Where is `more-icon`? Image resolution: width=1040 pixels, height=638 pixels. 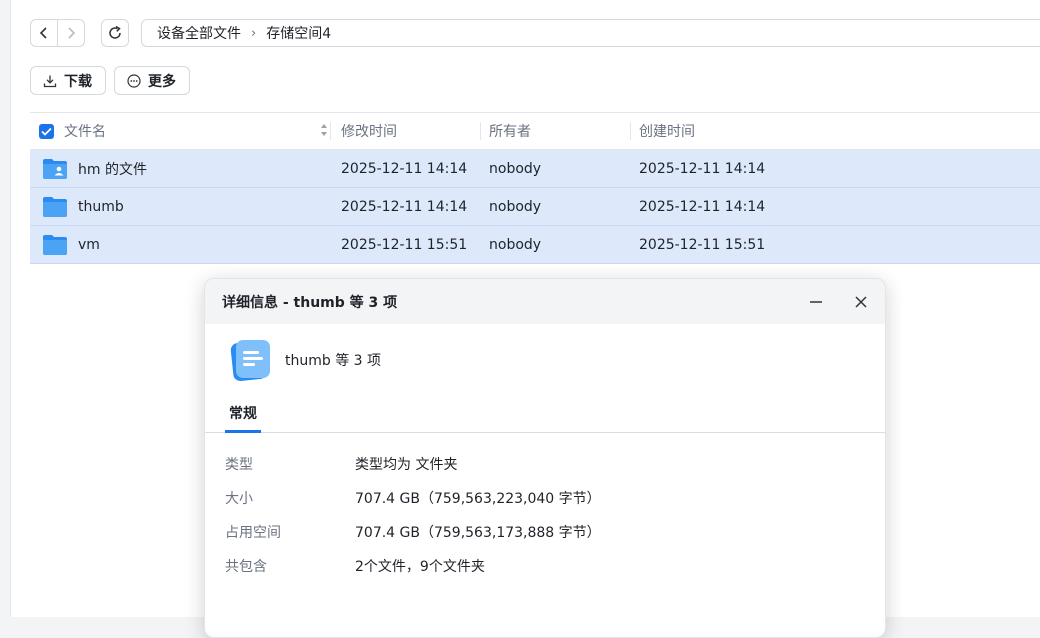 more-icon is located at coordinates (134, 80).